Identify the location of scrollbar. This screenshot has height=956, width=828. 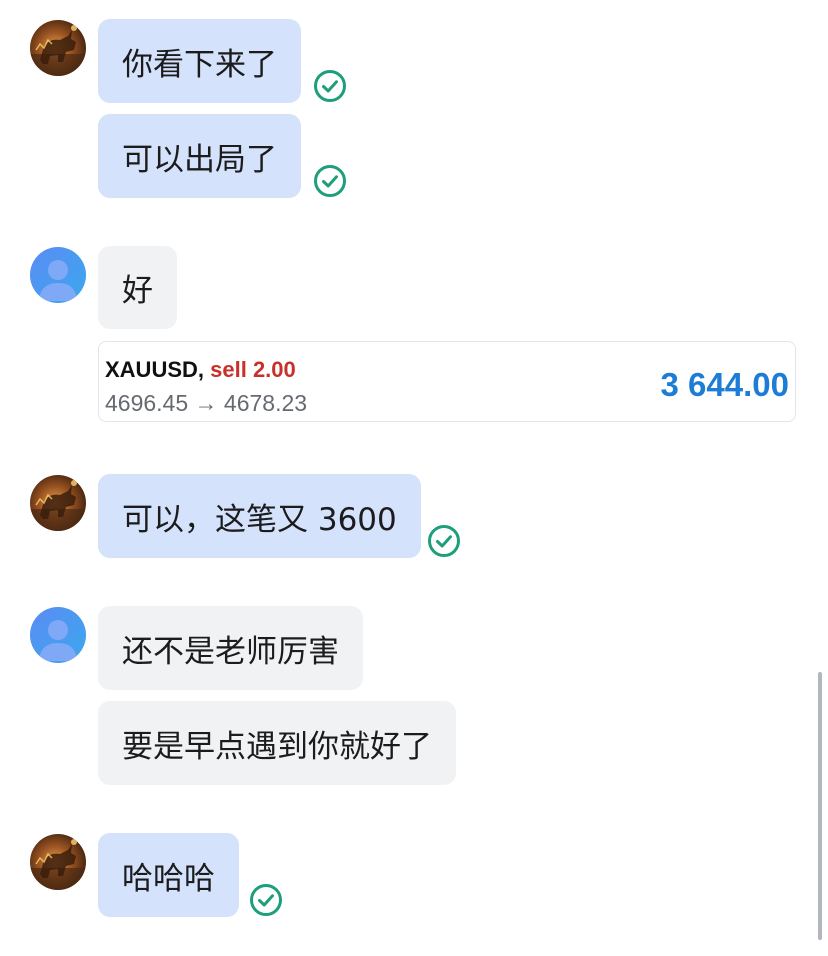
(820, 806).